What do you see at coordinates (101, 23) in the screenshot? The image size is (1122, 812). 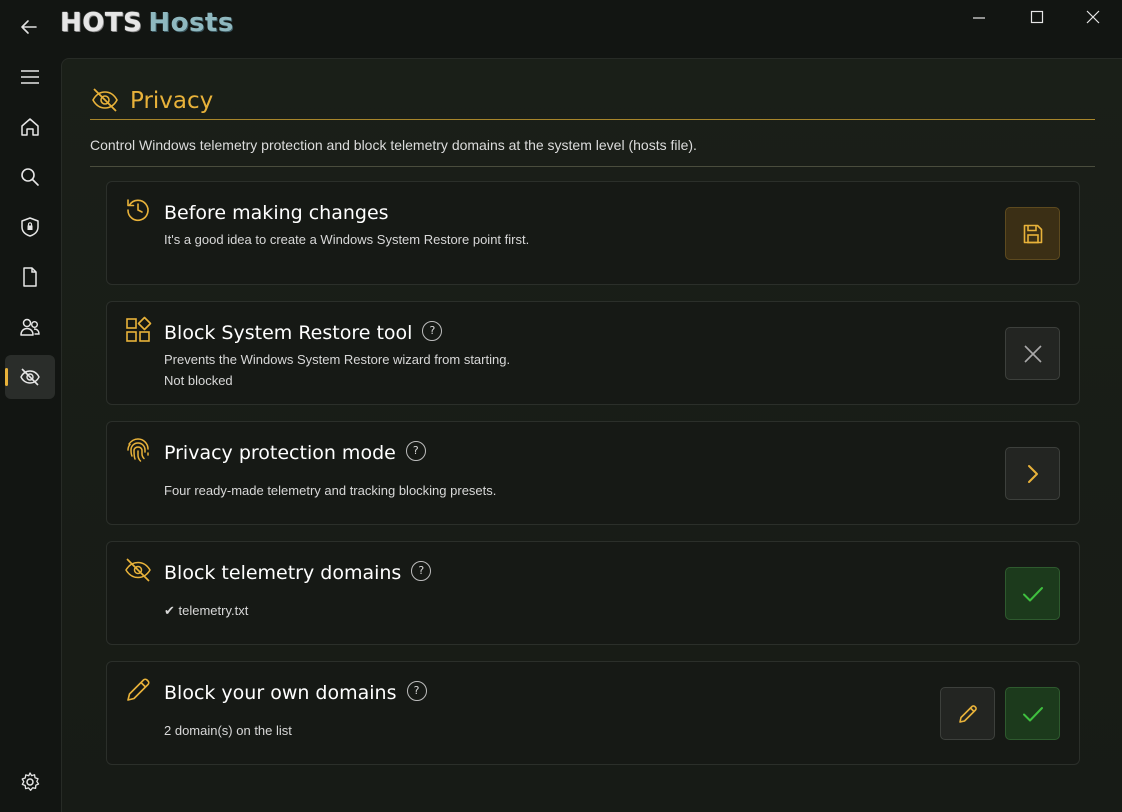 I see `app-title-part1: HOTS` at bounding box center [101, 23].